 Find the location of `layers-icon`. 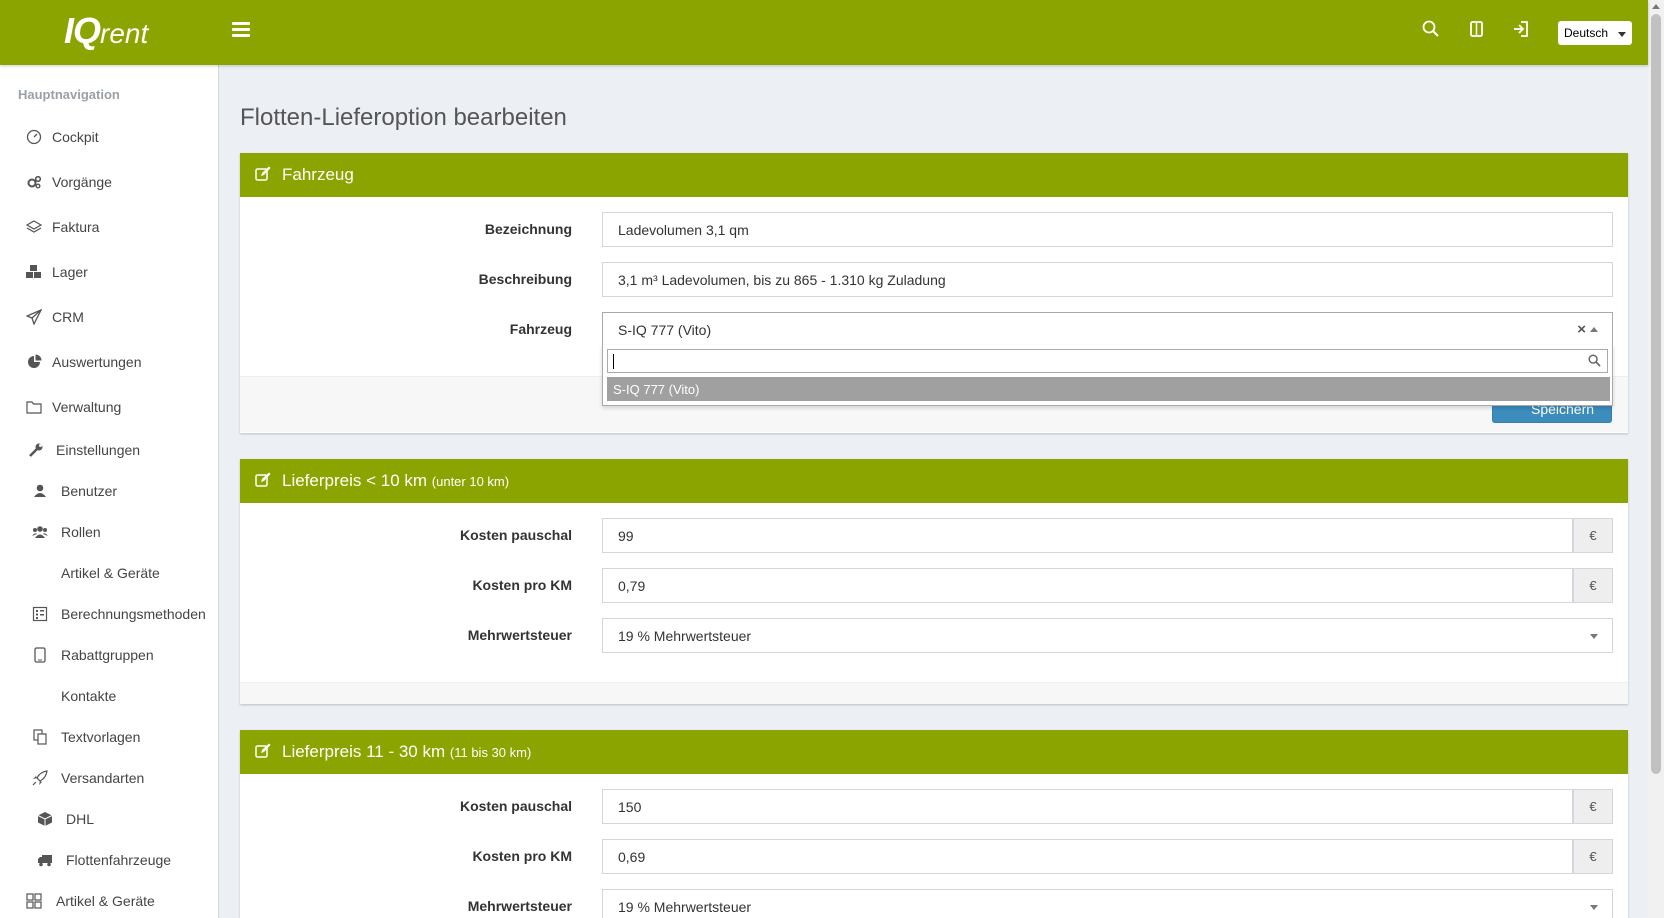

layers-icon is located at coordinates (34, 227).